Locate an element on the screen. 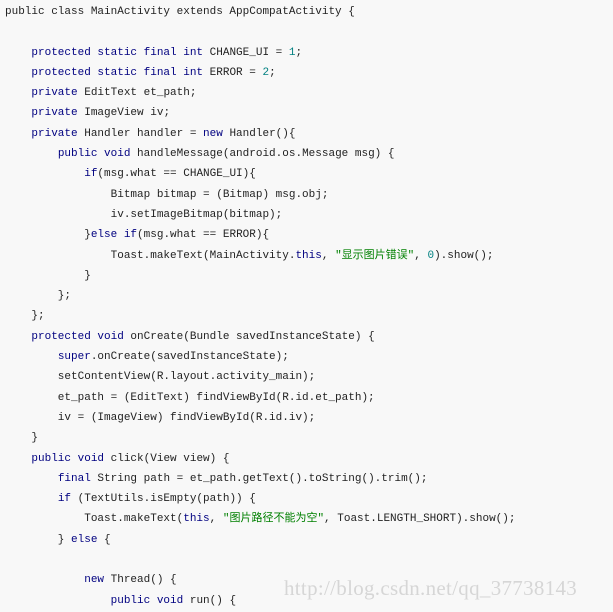  code-text: EditText et_path; is located at coordinates (137, 93).